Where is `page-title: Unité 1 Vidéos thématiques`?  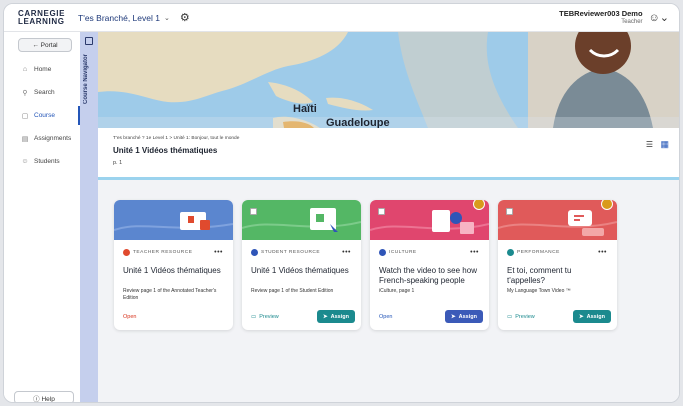
page-title: Unité 1 Vidéos thématiques is located at coordinates (165, 150).